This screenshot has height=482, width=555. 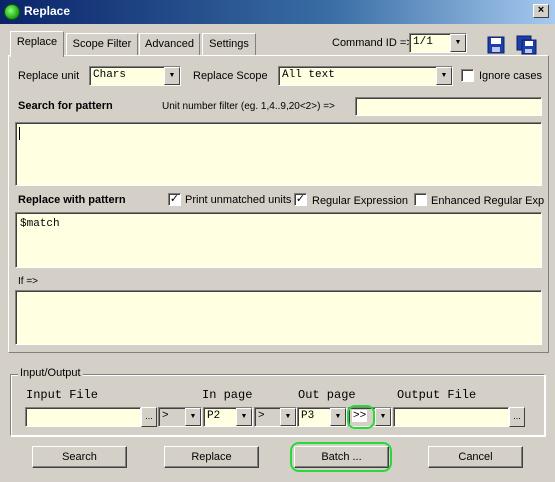 What do you see at coordinates (277, 12) in the screenshot?
I see `title-bar: Replace ×` at bounding box center [277, 12].